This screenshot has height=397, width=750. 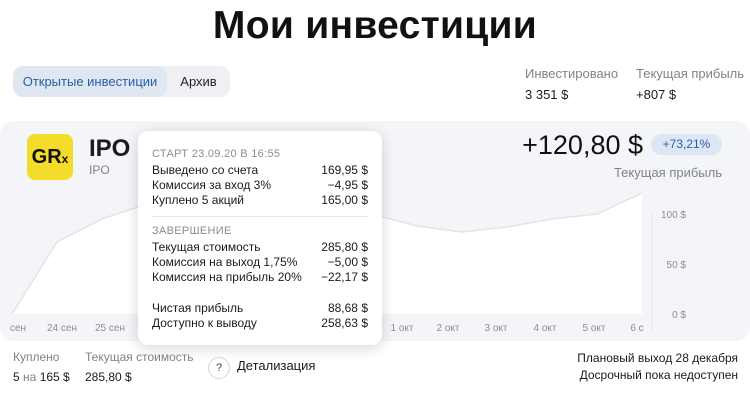 I want to click on x-tick-label: 24 сен, so click(x=62, y=328).